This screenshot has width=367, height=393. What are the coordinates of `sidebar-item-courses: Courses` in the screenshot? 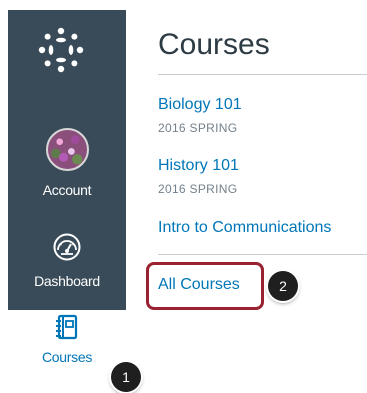 It's located at (67, 346).